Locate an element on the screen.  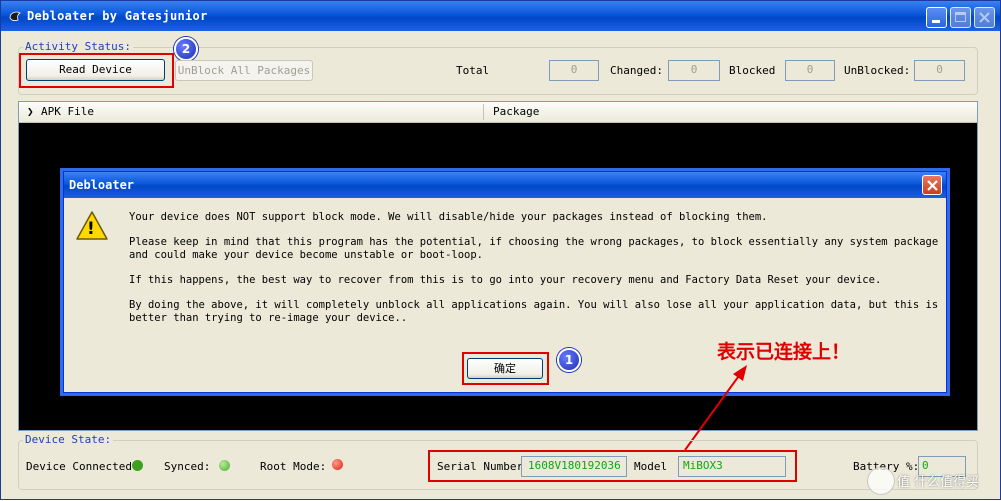
column-package: Package is located at coordinates (516, 111).